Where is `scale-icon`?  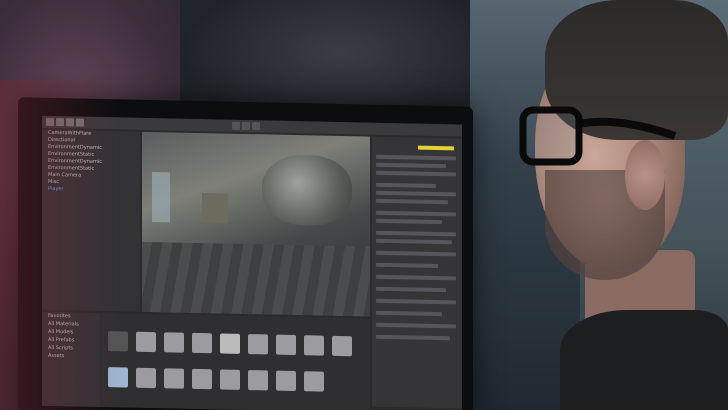
scale-icon is located at coordinates (80, 122).